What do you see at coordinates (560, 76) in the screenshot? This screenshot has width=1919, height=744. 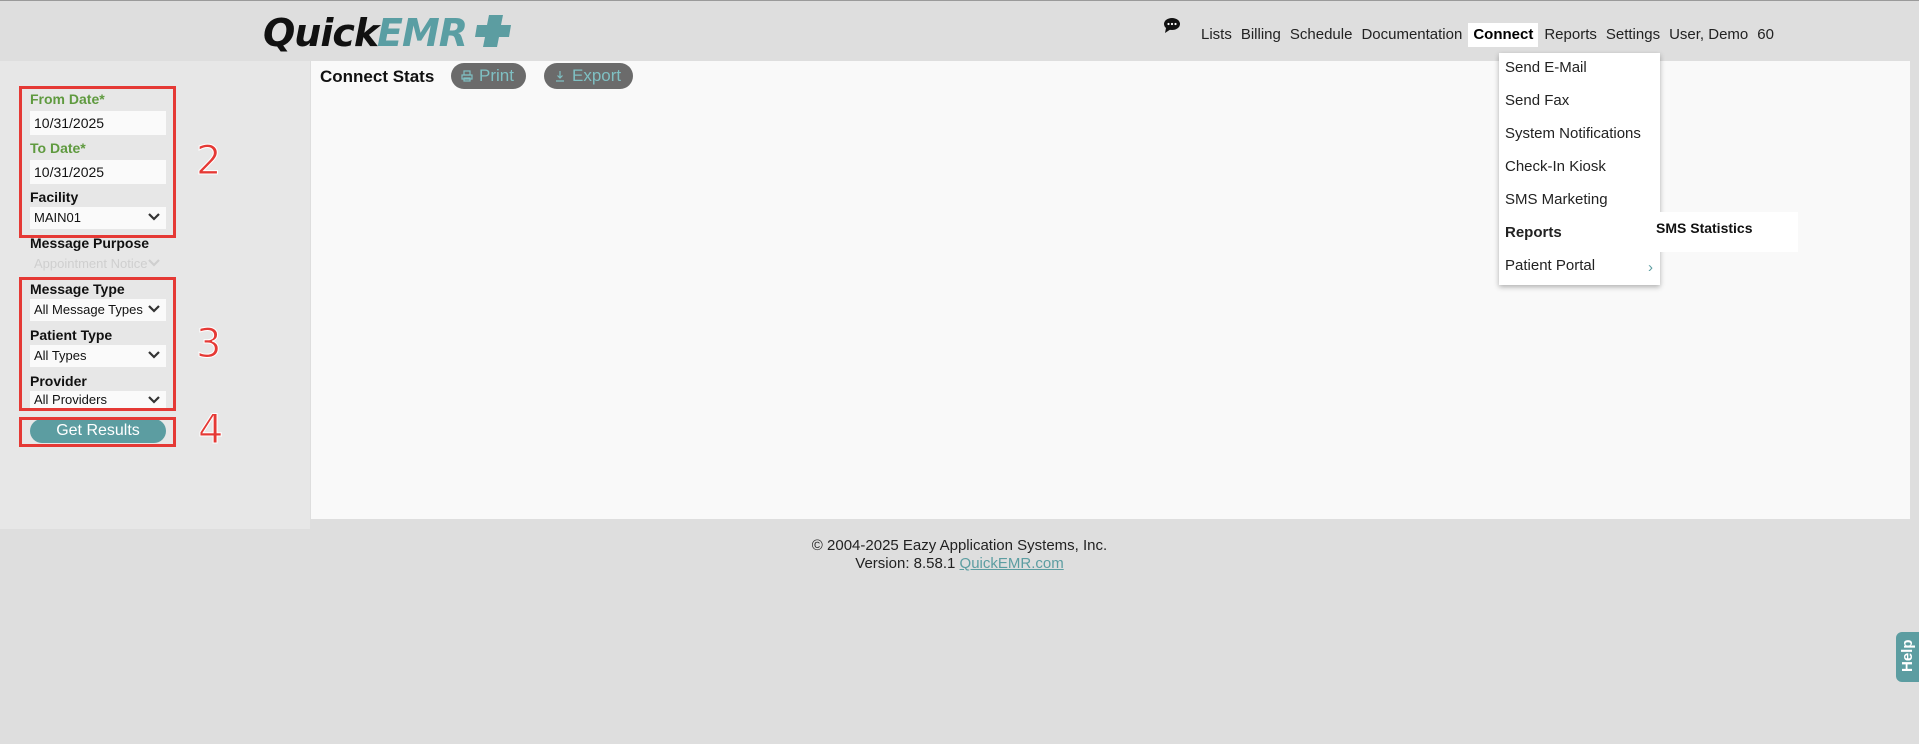 I see `export-icon` at bounding box center [560, 76].